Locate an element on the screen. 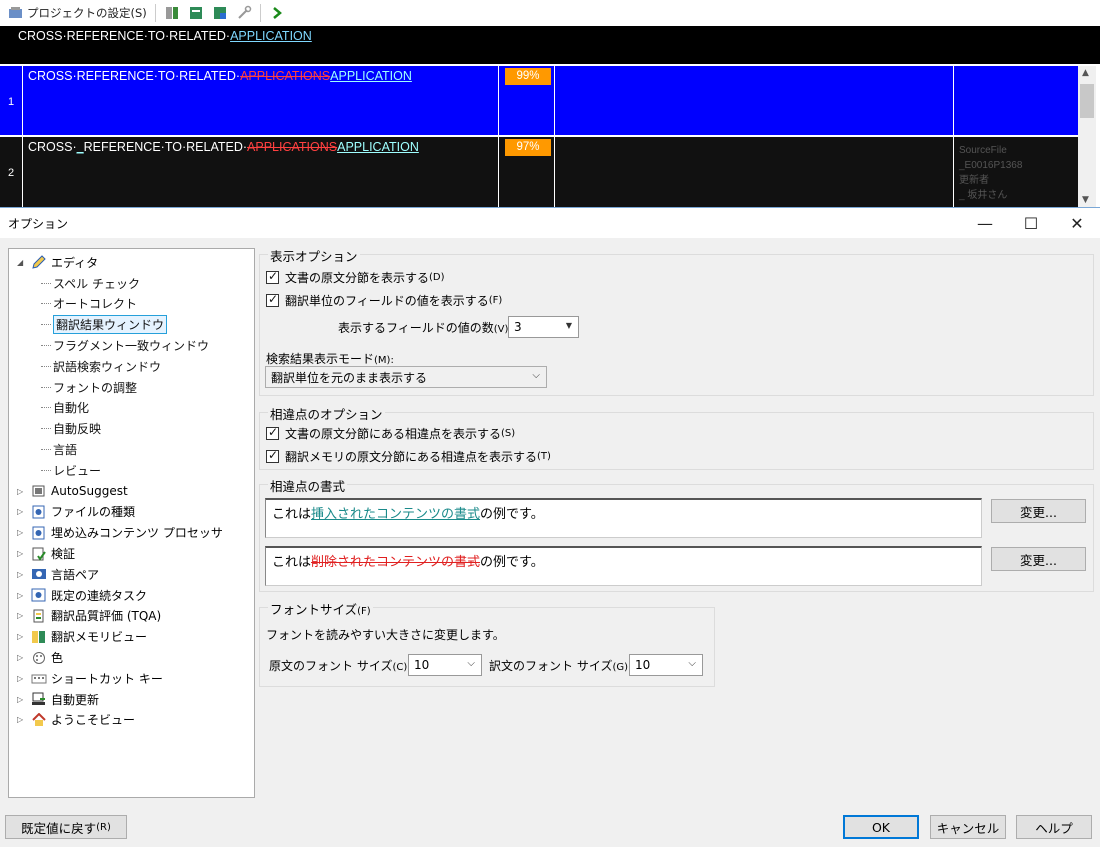  tqa-icon is located at coordinates (39, 616).